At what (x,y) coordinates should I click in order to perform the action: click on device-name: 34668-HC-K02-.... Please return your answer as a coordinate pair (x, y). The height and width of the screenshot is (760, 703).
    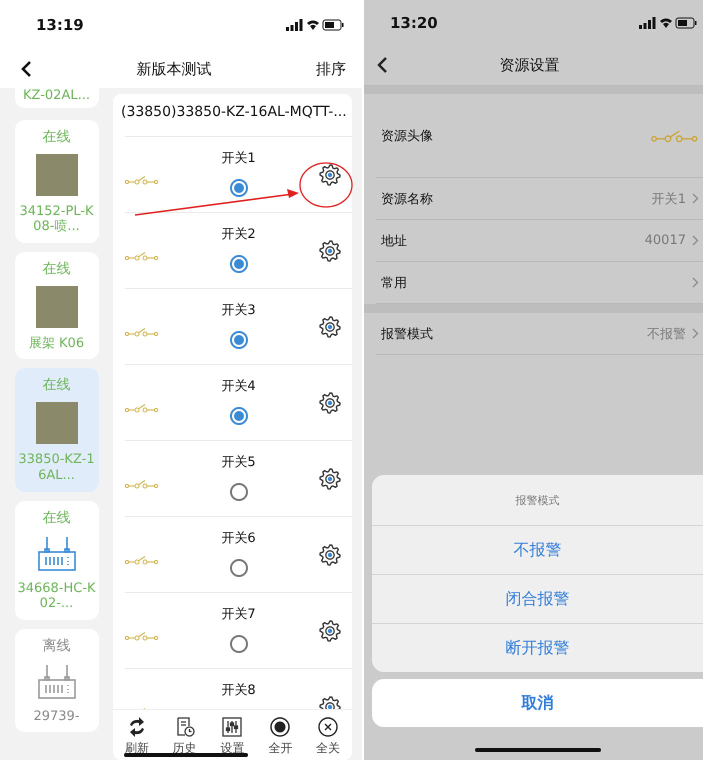
    Looking at the image, I should click on (56, 596).